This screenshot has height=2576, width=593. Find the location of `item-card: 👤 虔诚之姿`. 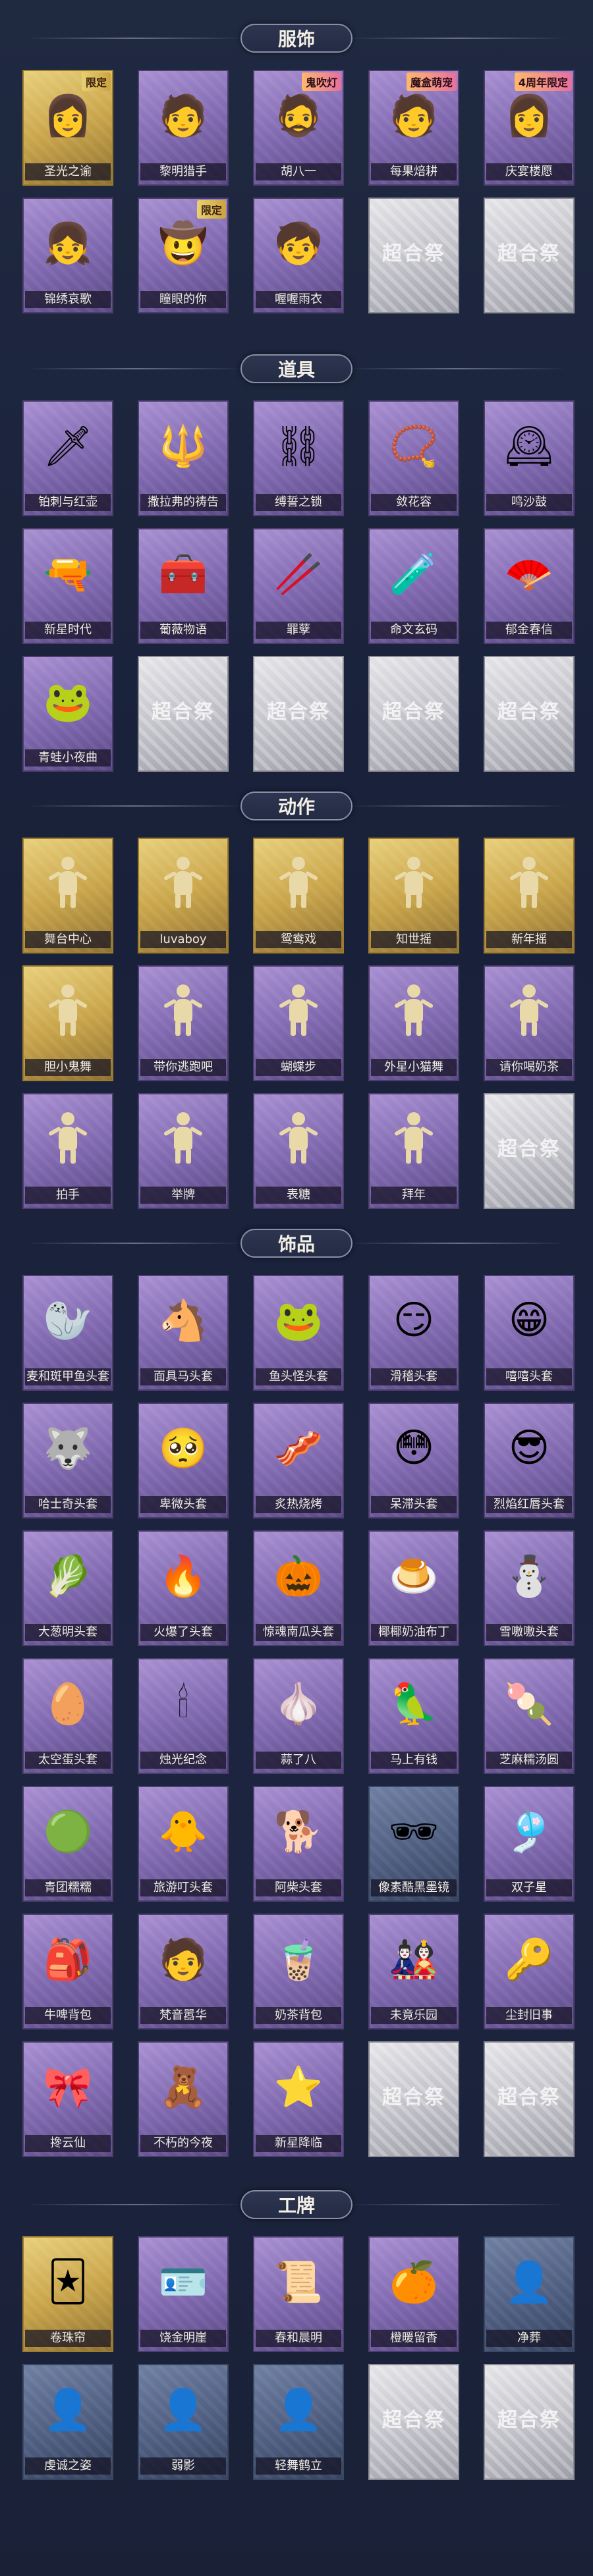

item-card: 👤 虔诚之姿 is located at coordinates (67, 2422).